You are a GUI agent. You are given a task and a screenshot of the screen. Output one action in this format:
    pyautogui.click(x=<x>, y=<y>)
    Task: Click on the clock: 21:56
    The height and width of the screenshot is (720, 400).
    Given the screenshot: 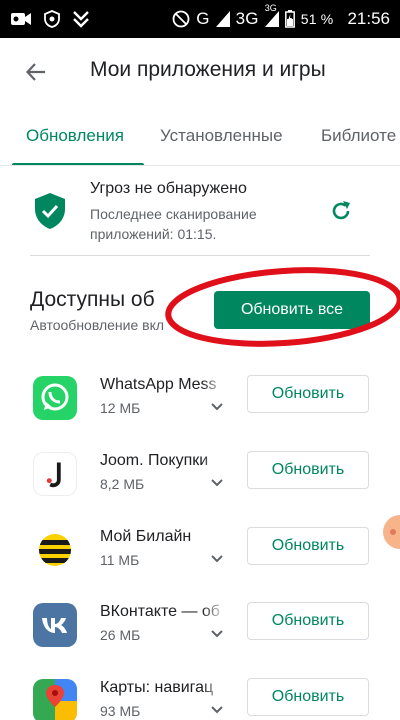 What is the action you would take?
    pyautogui.click(x=368, y=18)
    